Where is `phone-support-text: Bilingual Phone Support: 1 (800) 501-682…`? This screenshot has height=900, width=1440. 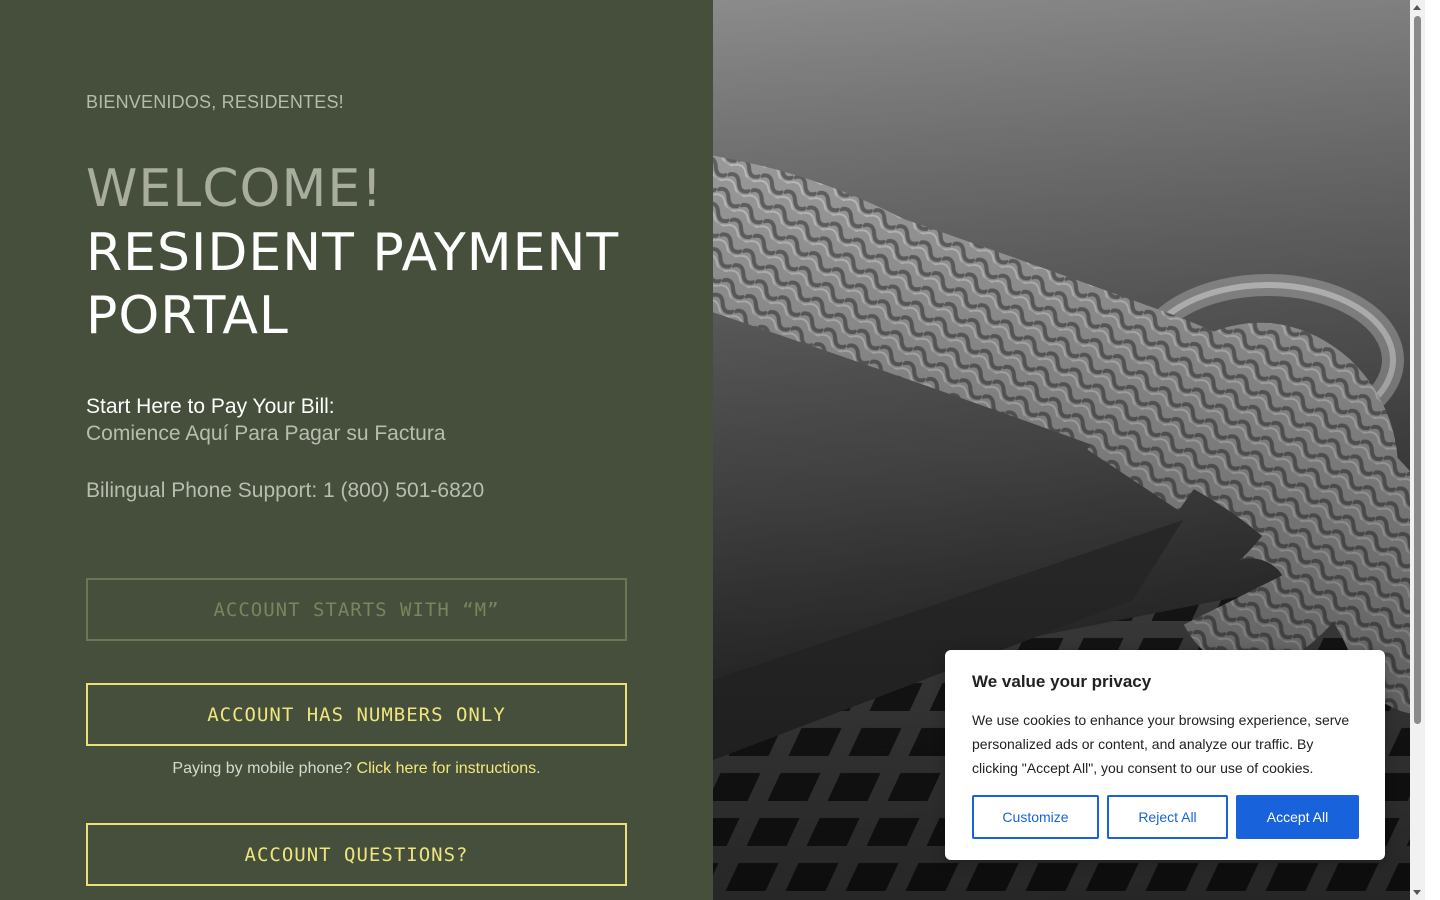
phone-support-text: Bilingual Phone Support: 1 (800) 501-682… is located at coordinates (285, 490).